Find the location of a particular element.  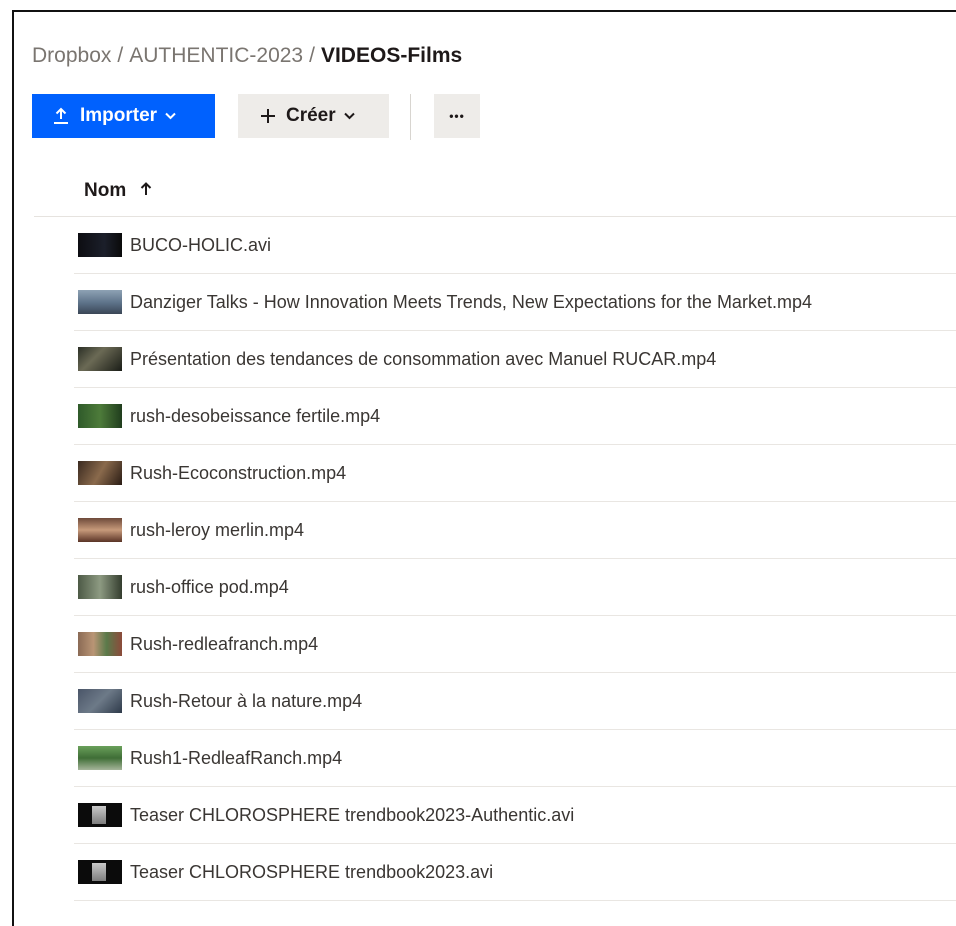

breadcrumb-current-folder: VIDEOS-Films is located at coordinates (391, 55).